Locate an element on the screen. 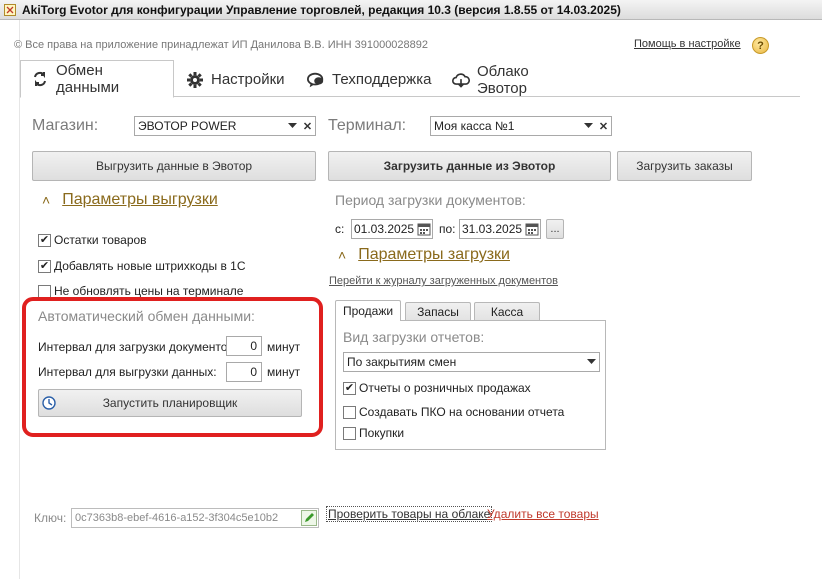  terminal-select: Моя касса №1 ✕ is located at coordinates (521, 126).